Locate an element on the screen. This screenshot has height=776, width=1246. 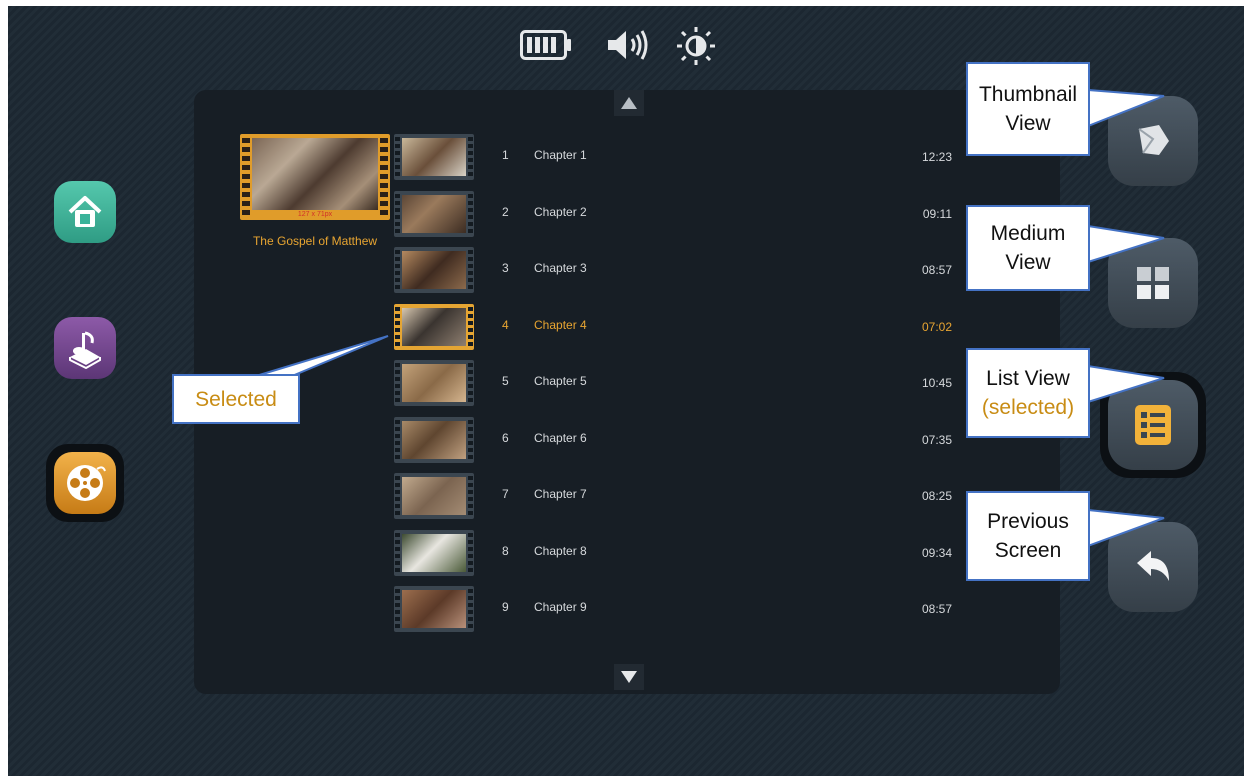
video-cover: 127 x 71px is located at coordinates (315, 177).